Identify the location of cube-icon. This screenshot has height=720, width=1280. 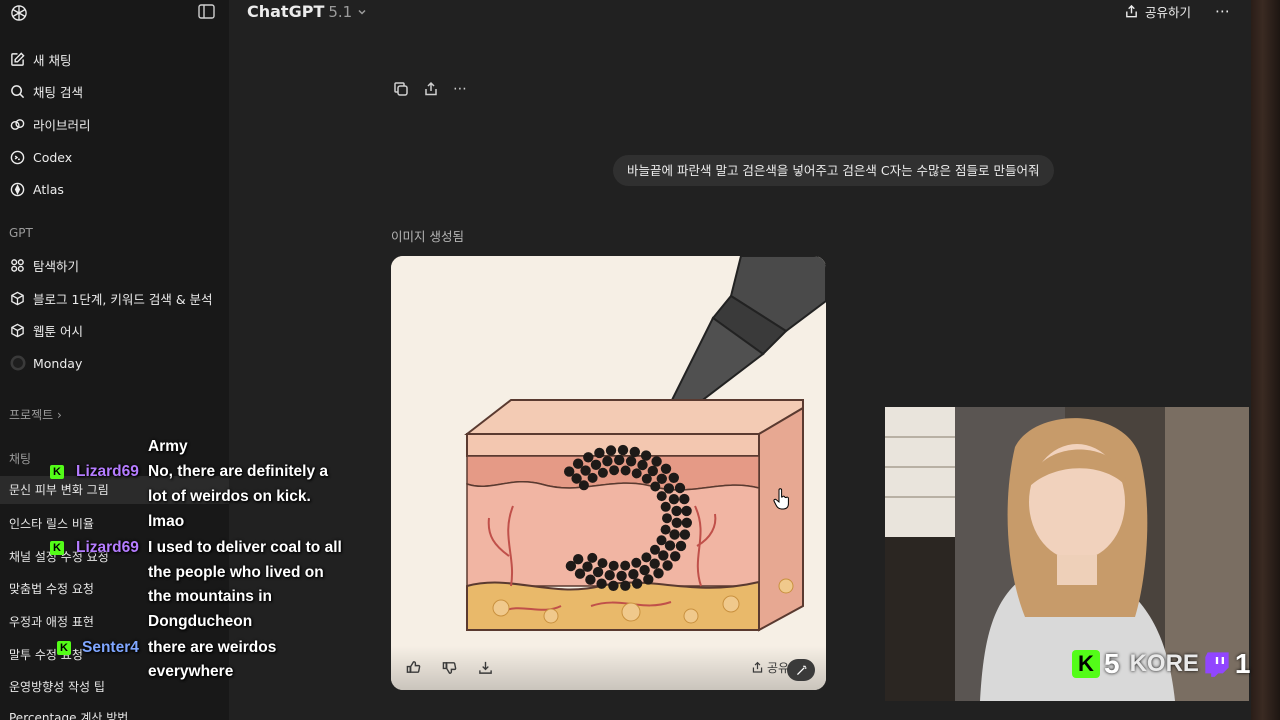
(17, 330).